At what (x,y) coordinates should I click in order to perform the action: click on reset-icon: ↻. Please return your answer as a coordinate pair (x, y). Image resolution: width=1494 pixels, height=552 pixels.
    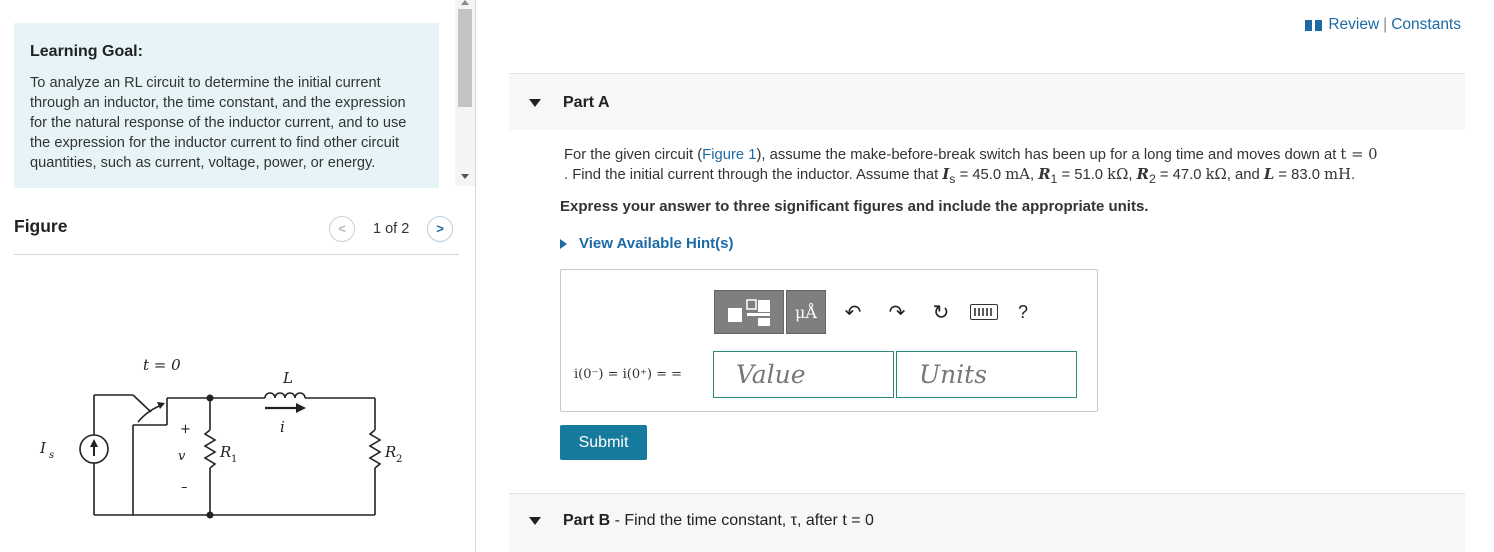
    Looking at the image, I should click on (941, 312).